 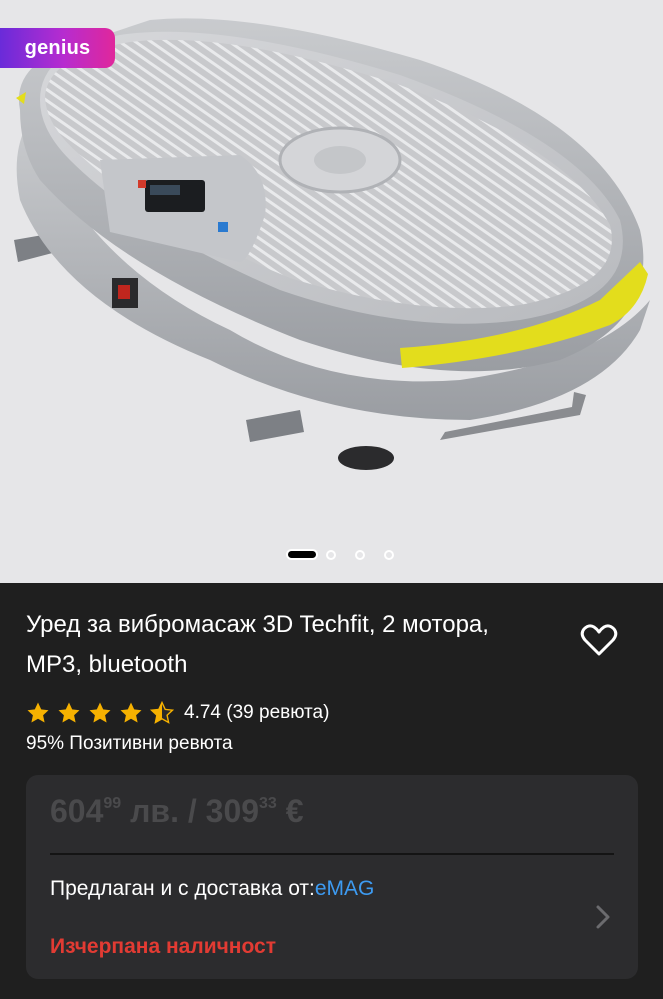 I want to click on price-eur-int: 309, so click(x=232, y=811).